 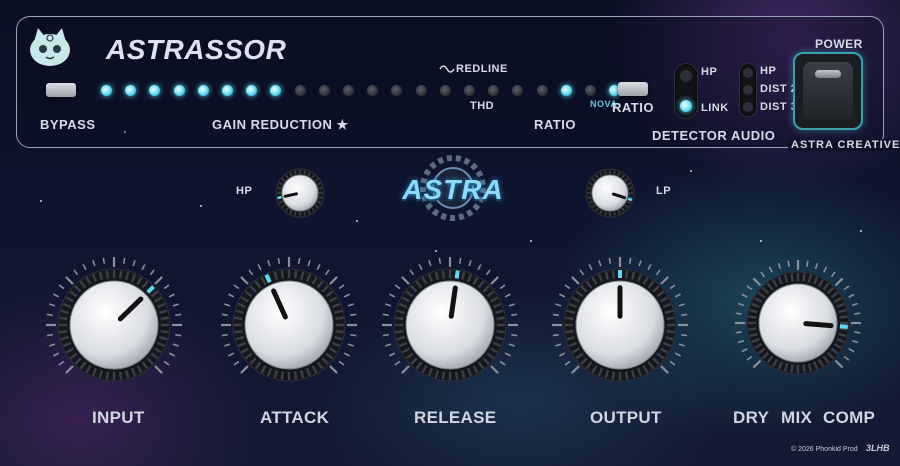 I want to click on app-title: ASTRASSOR, so click(x=196, y=49).